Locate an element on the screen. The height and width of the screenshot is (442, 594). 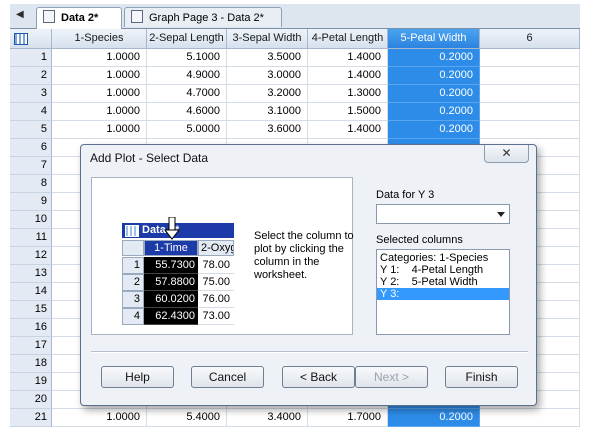
table-cell: 5.0000 is located at coordinates (187, 130).